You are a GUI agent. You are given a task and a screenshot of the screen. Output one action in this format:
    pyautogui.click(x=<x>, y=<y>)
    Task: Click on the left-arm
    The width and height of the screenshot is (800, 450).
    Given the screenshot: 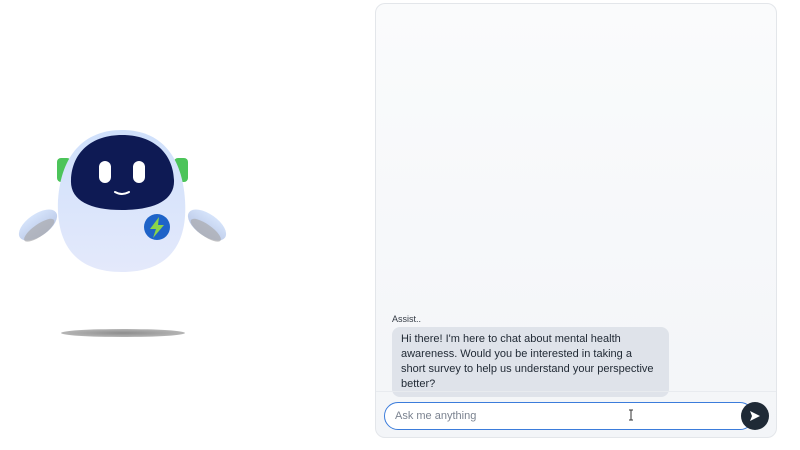 What is the action you would take?
    pyautogui.click(x=38, y=225)
    